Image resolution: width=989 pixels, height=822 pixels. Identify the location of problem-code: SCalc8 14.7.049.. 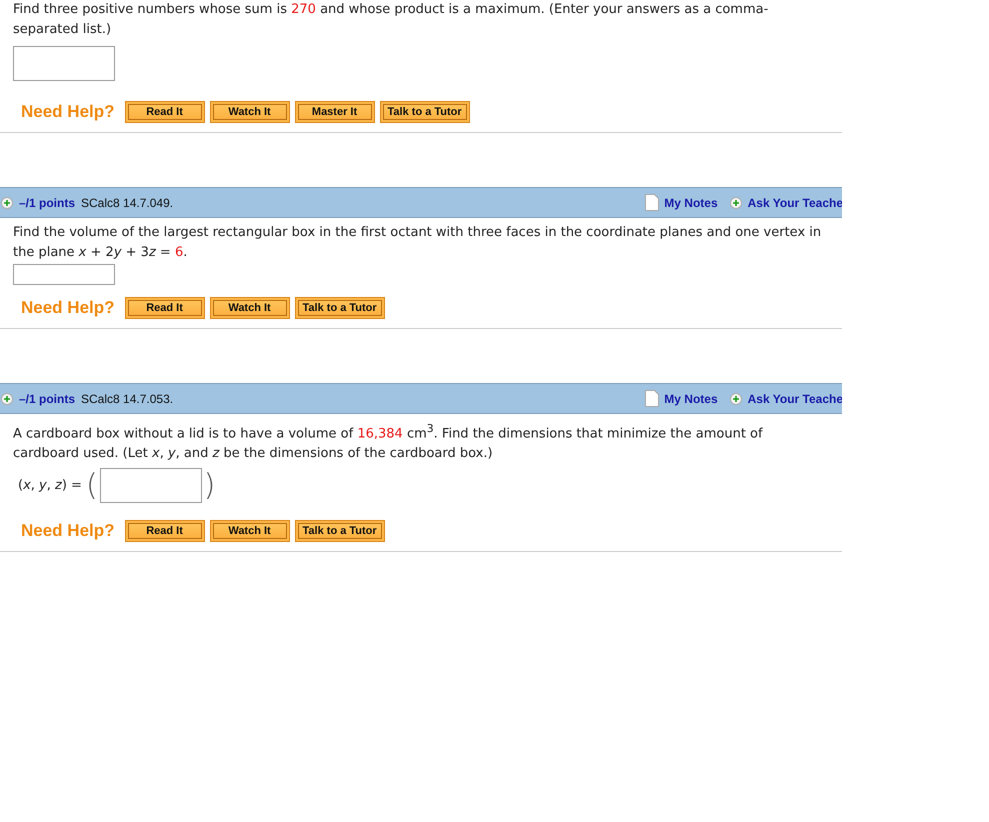
(127, 203).